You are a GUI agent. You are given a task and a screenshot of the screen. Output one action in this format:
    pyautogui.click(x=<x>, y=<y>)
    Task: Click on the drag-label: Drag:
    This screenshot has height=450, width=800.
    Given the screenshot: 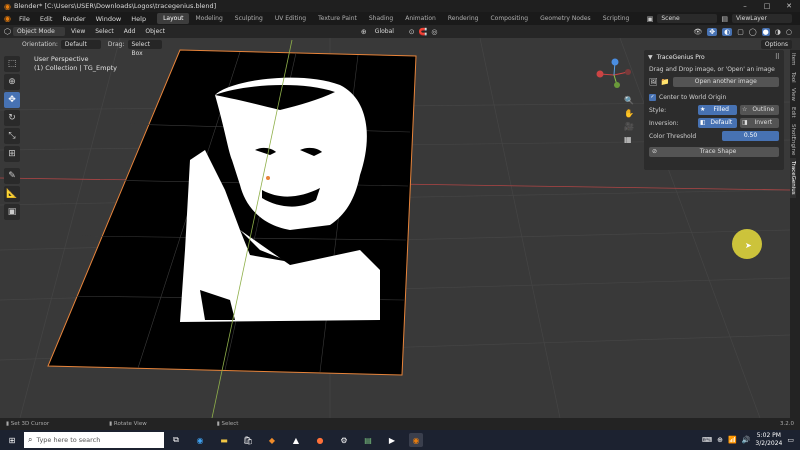 What is the action you would take?
    pyautogui.click(x=116, y=44)
    